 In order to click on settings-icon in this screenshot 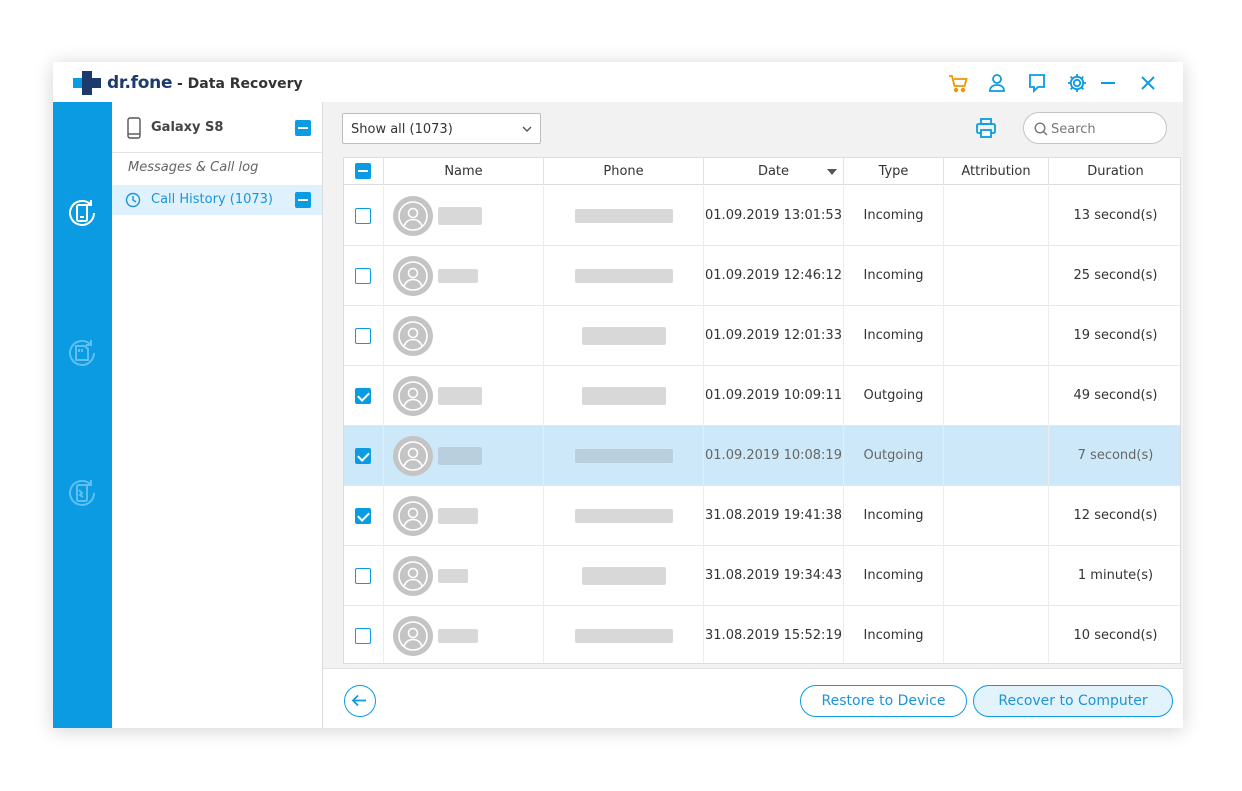, I will do `click(1077, 83)`.